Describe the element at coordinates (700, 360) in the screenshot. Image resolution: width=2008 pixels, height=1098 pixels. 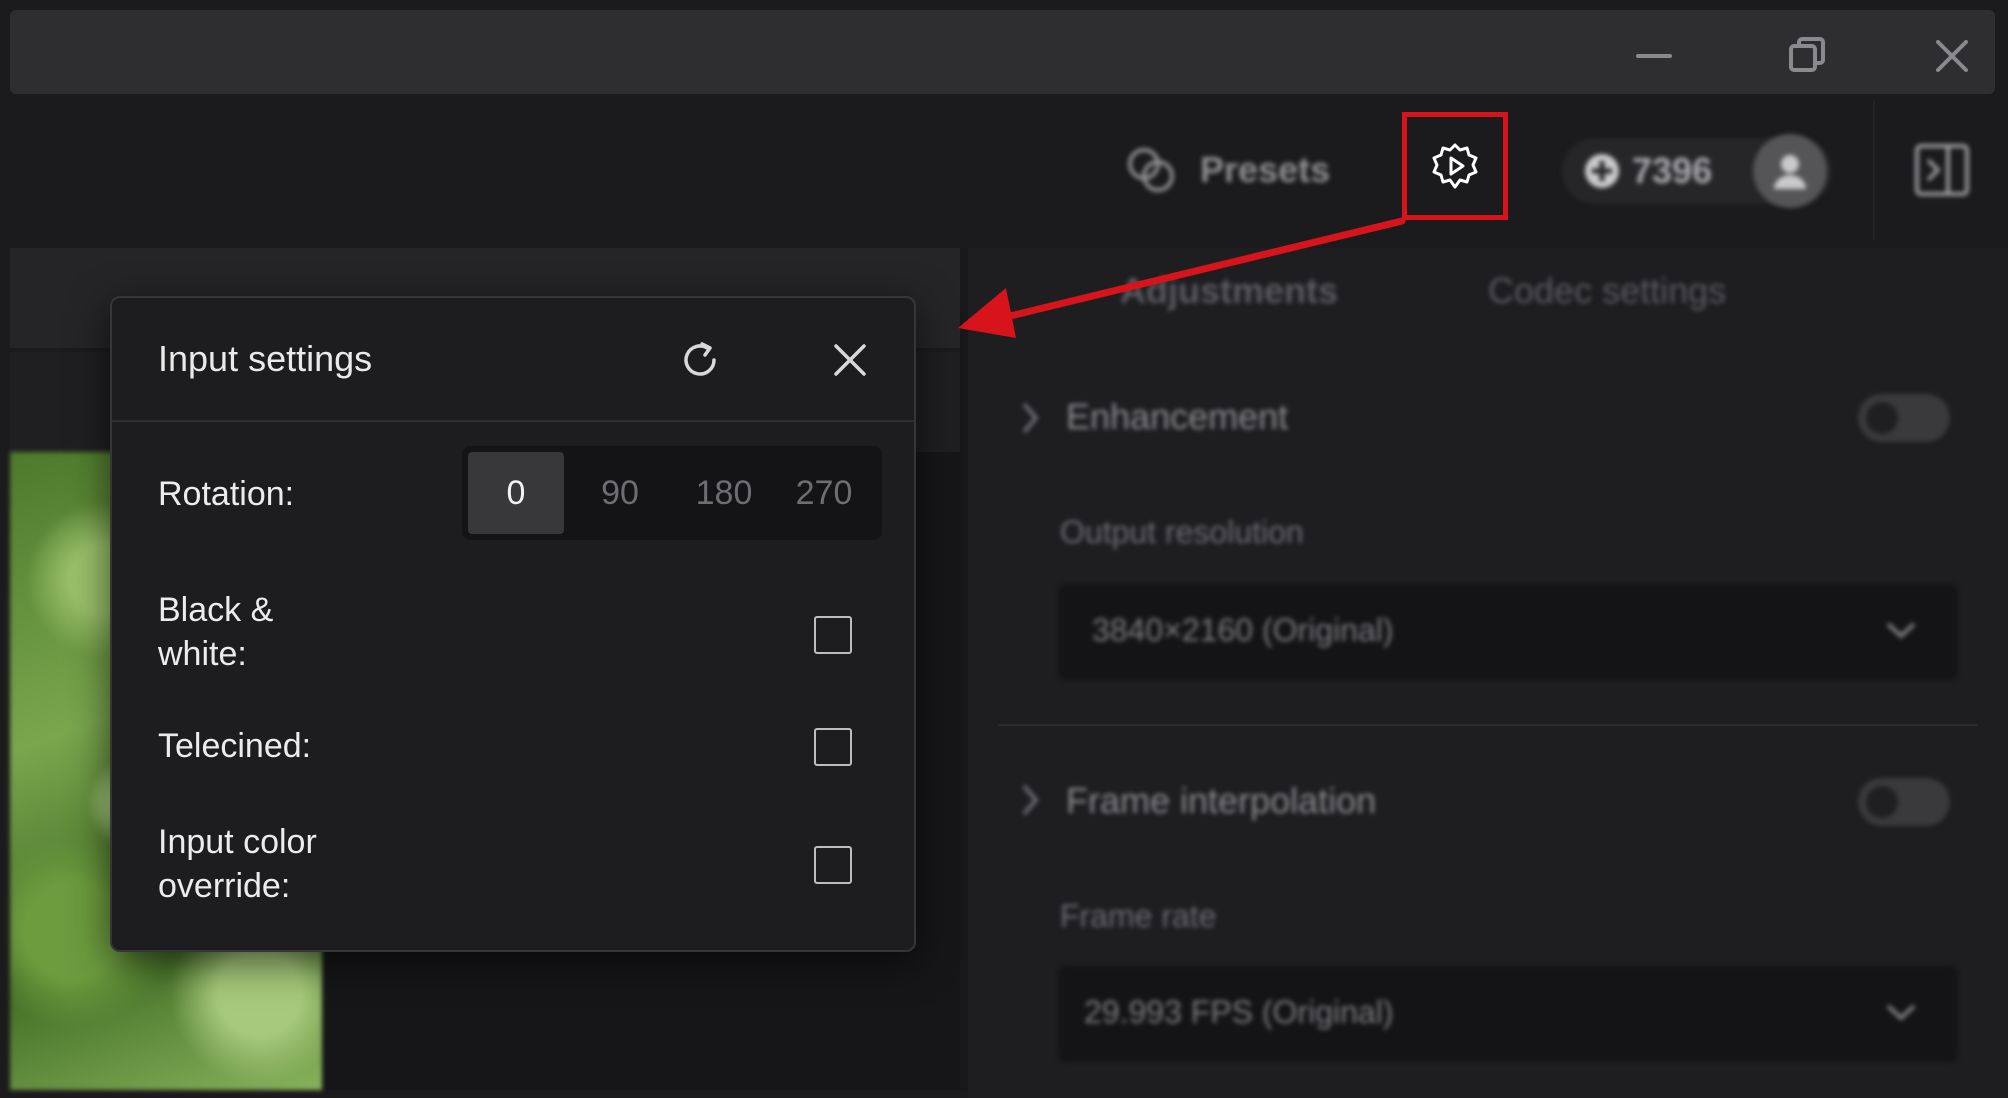
I see `reset-icon` at that location.